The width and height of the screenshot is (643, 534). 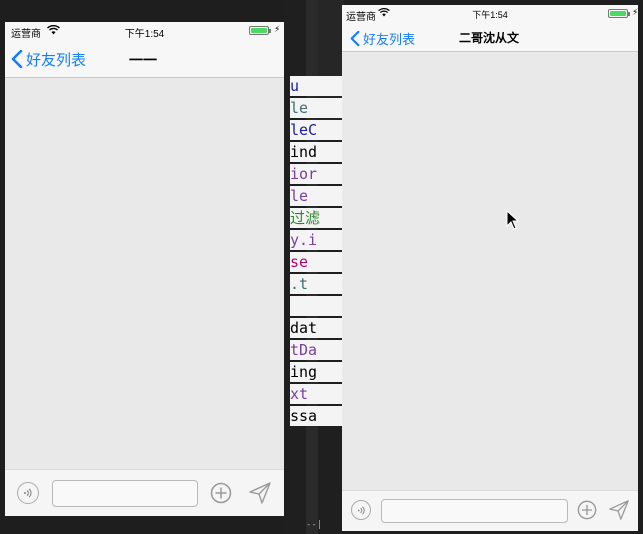 I want to click on ide-code-line: ing, so click(x=317, y=372).